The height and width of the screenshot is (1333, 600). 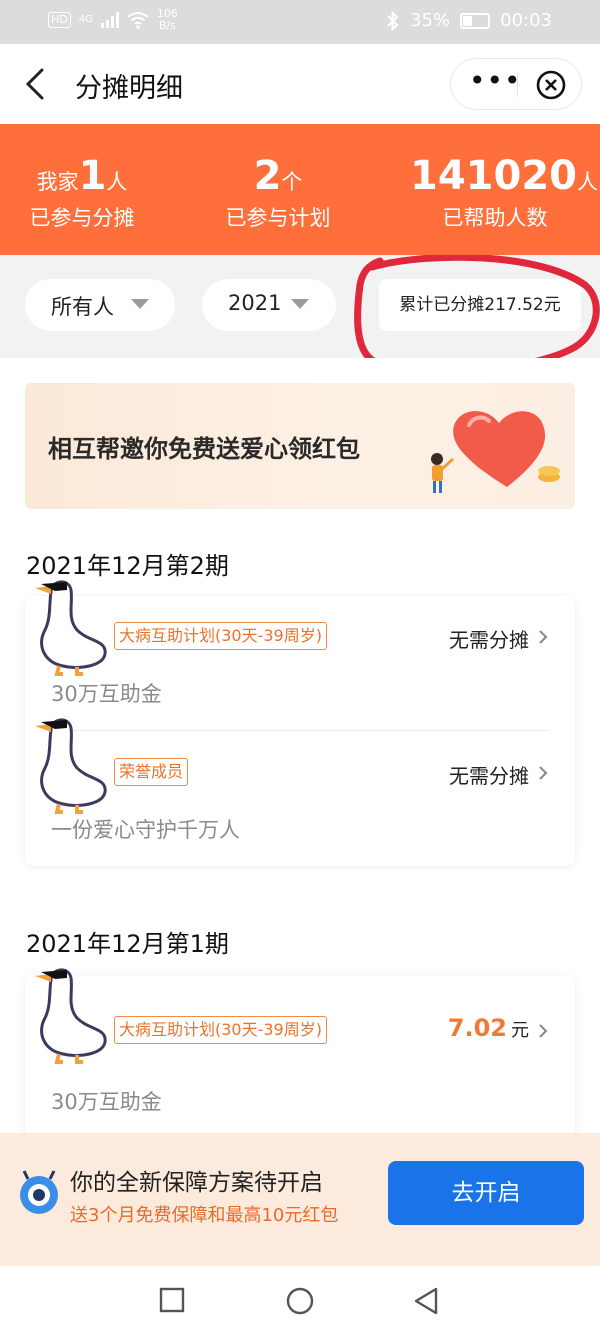 What do you see at coordinates (300, 1047) in the screenshot?
I see `list-item: 大病互助计划(30天-39周岁) 7.02 元 30万互助金` at bounding box center [300, 1047].